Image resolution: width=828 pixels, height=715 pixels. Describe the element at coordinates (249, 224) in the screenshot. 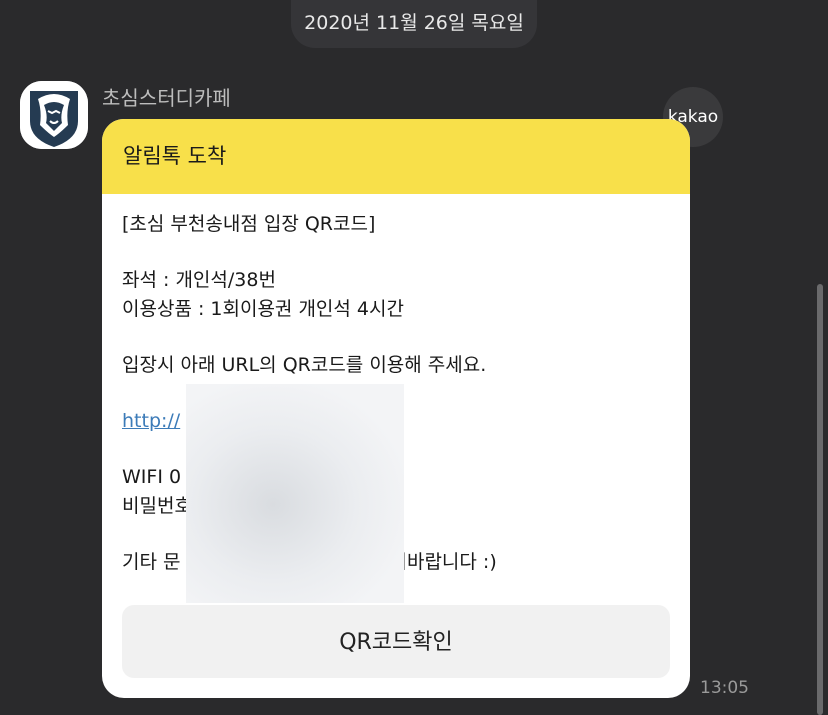

I see `card-title-line: [초심 부천송내점 입장 QR코드]` at that location.